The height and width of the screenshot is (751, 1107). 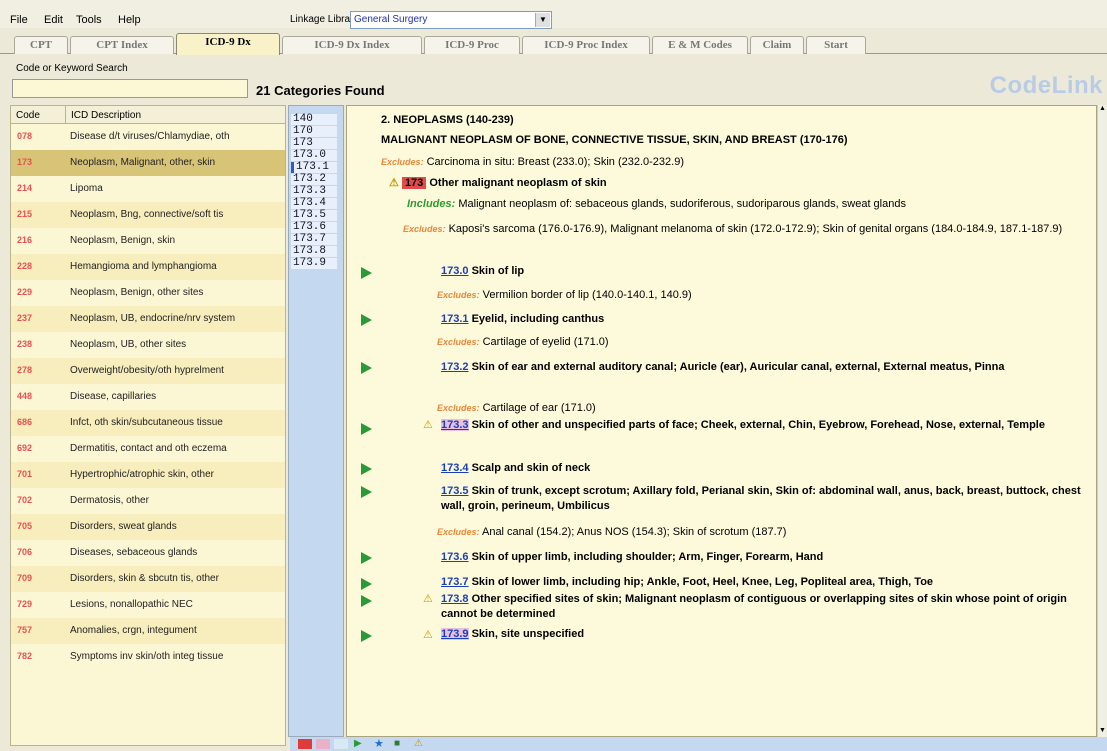 What do you see at coordinates (1102, 732) in the screenshot?
I see `scroll-down-icon: ▼` at bounding box center [1102, 732].